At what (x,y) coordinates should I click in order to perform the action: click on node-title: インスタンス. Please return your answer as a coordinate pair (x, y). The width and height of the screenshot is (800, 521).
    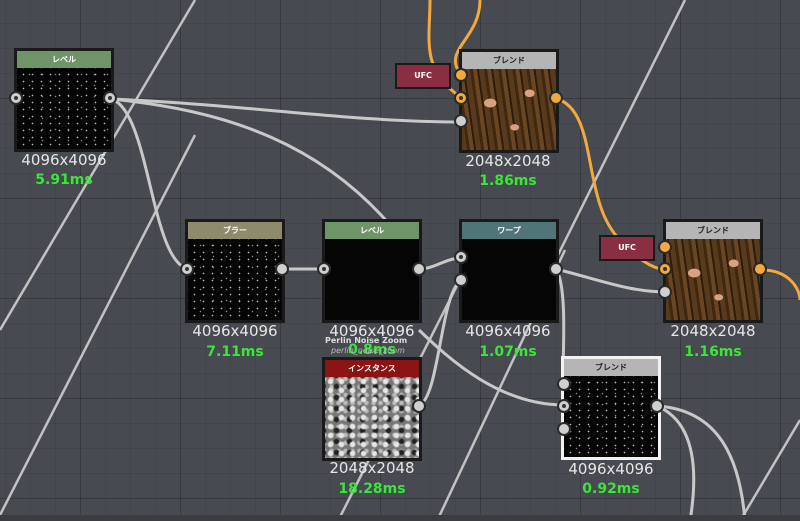
    Looking at the image, I should click on (372, 368).